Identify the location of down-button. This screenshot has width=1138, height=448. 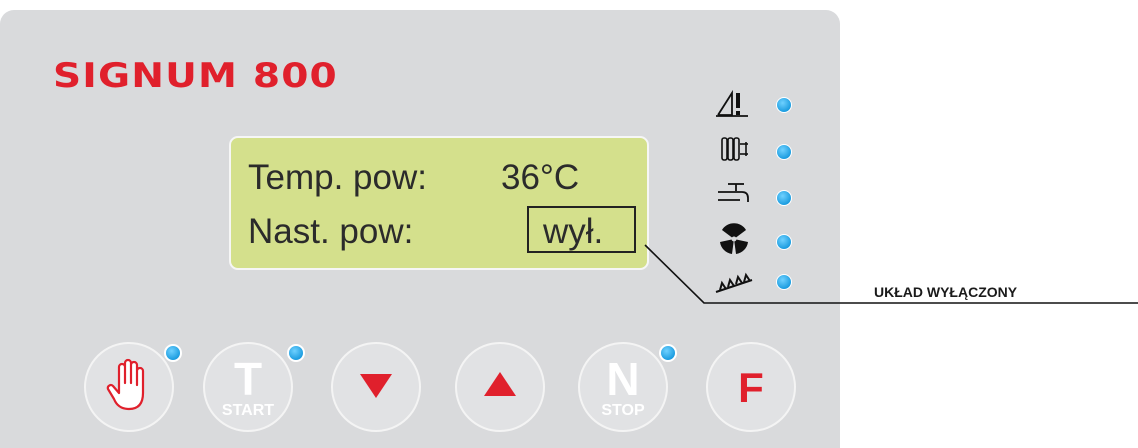
(376, 387).